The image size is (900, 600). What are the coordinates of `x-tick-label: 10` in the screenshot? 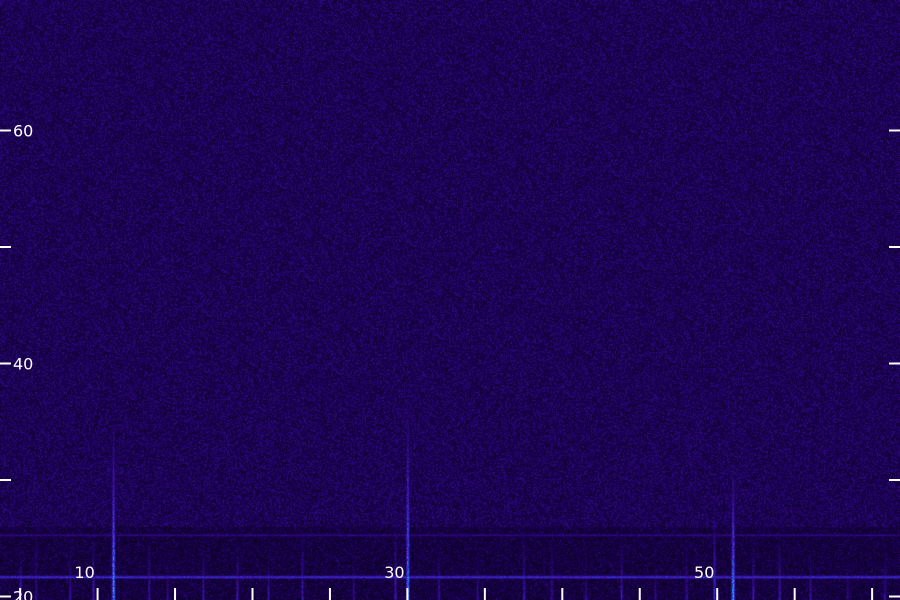 It's located at (84, 572).